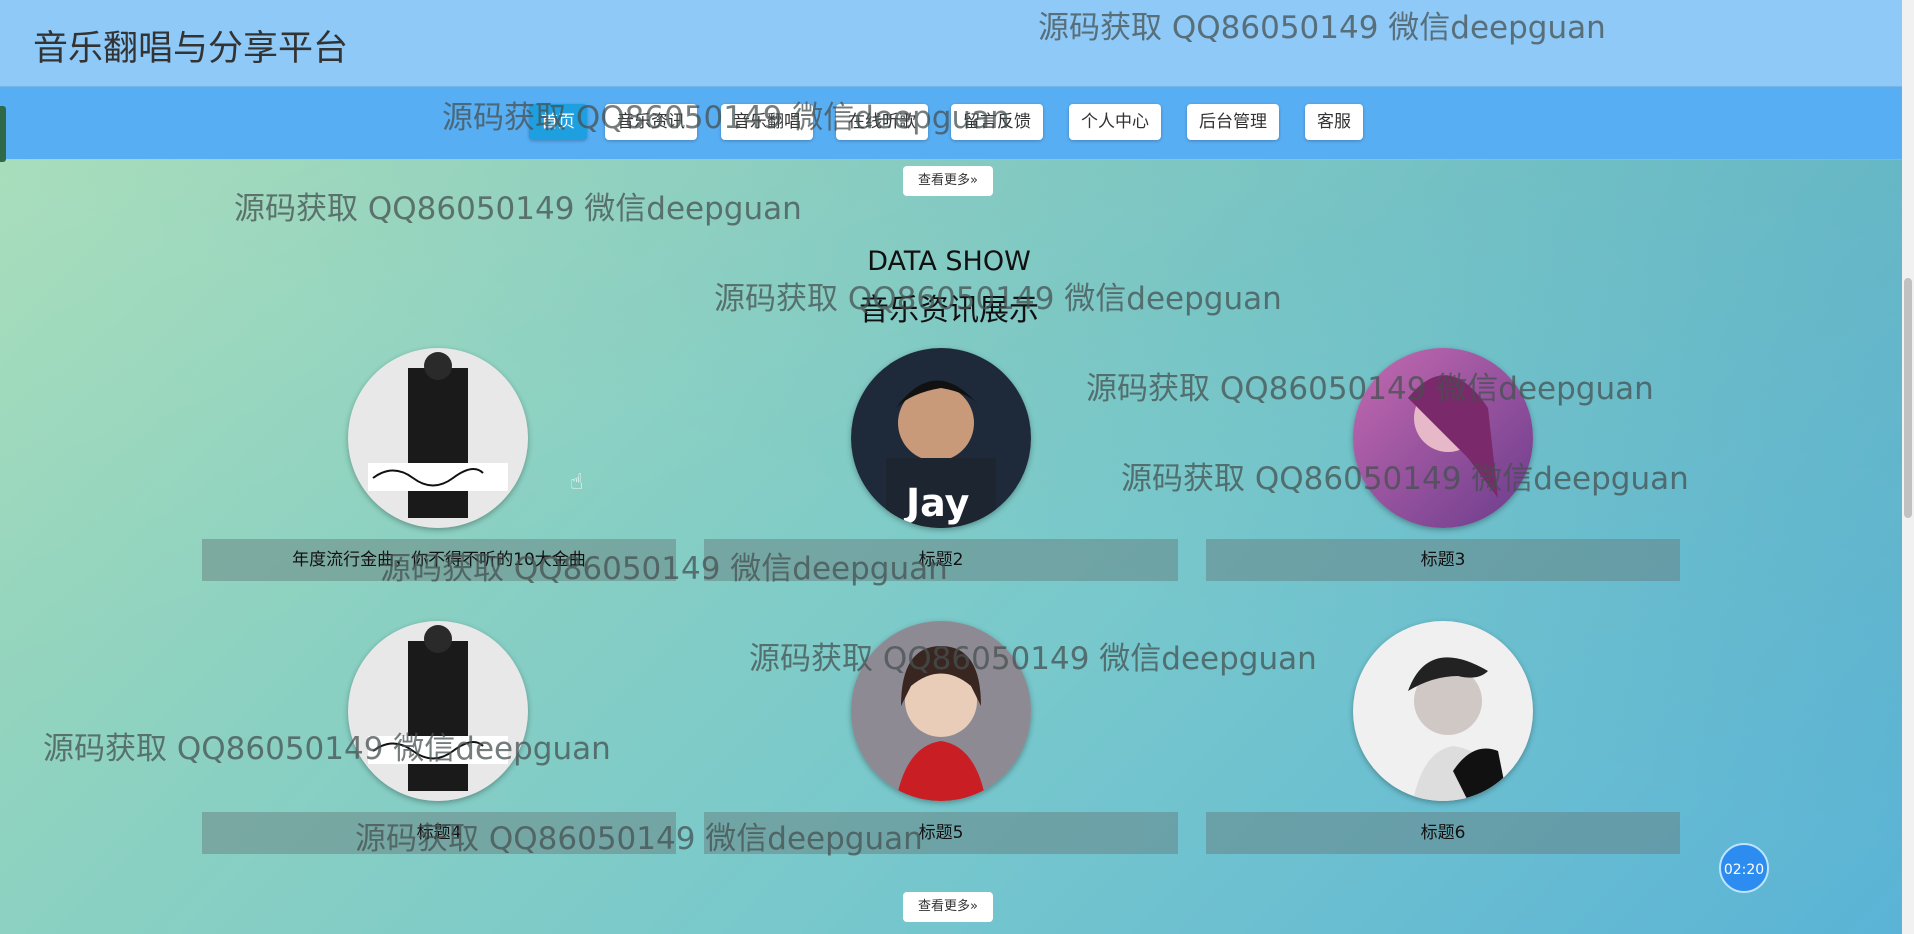 This screenshot has width=1914, height=934. Describe the element at coordinates (1443, 560) in the screenshot. I see `card-title-3: 标题3` at that location.